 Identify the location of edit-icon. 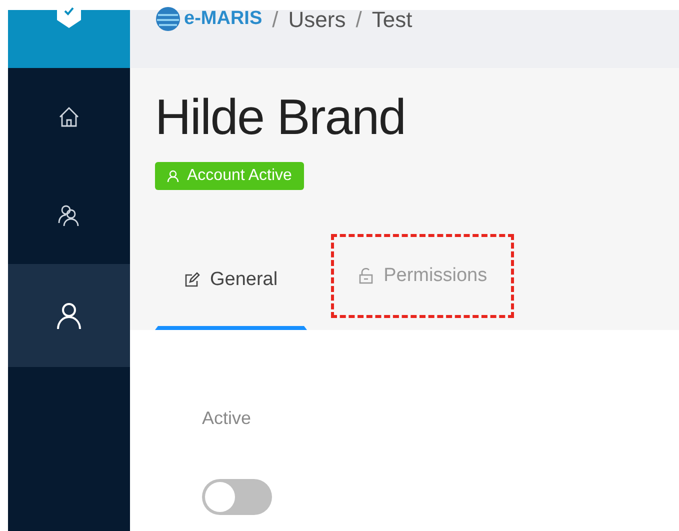
(192, 280).